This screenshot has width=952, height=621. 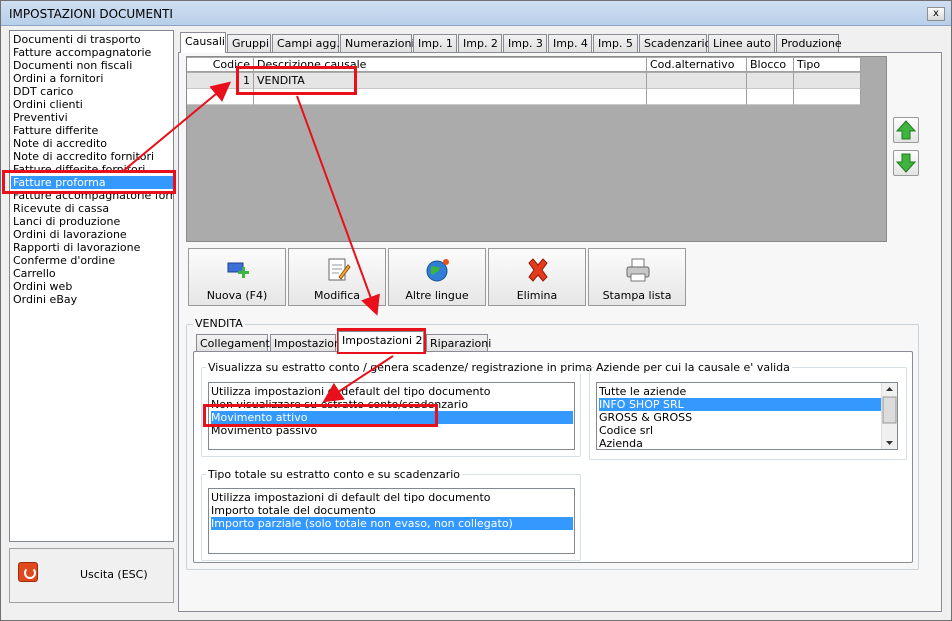 I want to click on sidebar-item: Documenti di trasporto, so click(x=93, y=39).